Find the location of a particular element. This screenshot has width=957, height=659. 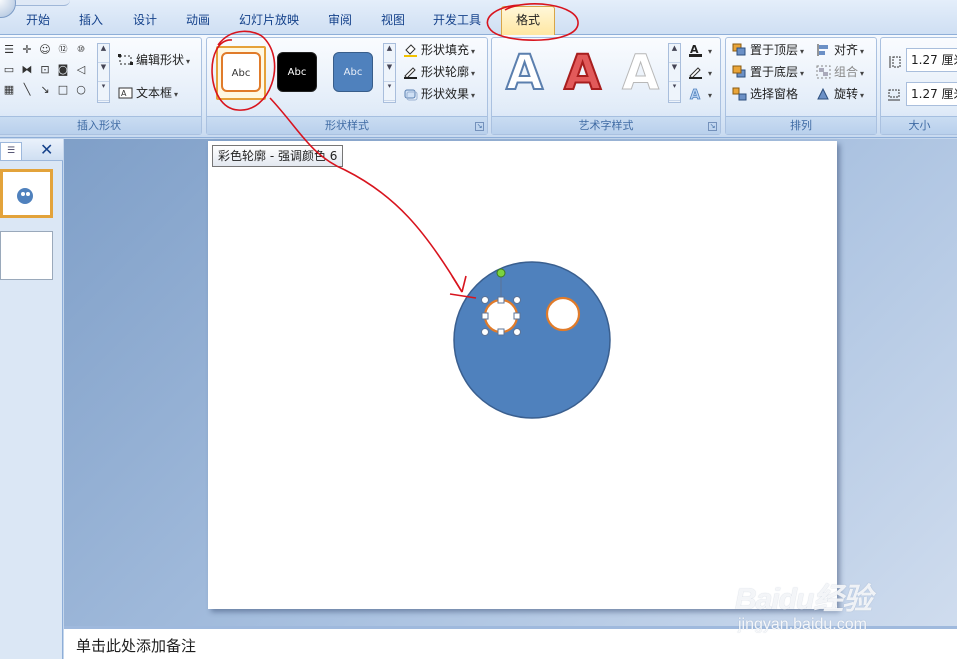

resize-handle-w is located at coordinates (485, 316).